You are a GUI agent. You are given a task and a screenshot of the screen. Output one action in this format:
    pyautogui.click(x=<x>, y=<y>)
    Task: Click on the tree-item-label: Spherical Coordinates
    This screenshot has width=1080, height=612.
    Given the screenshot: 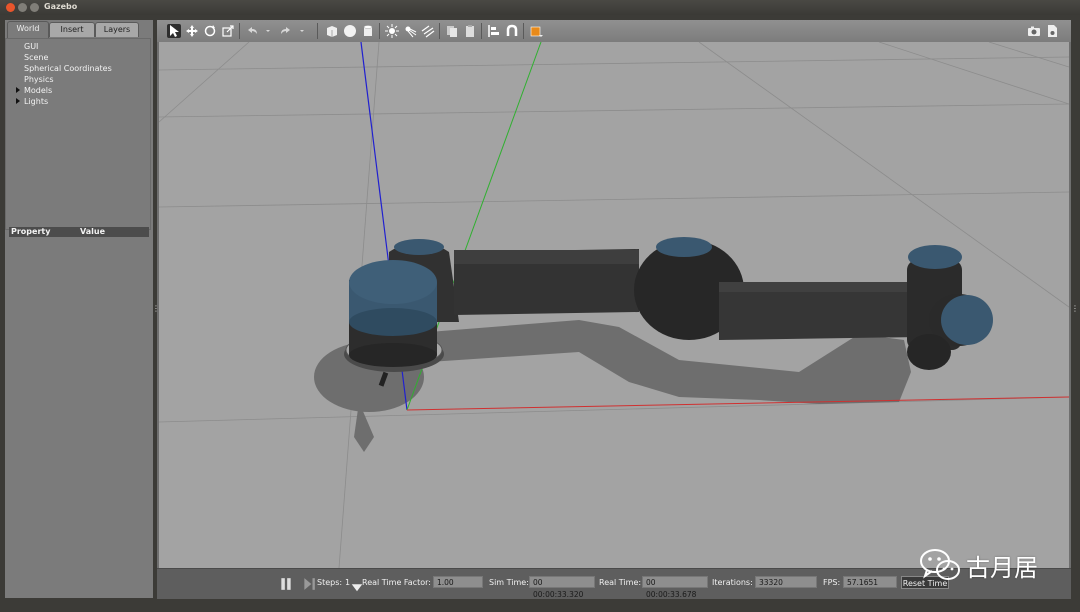 What is the action you would take?
    pyautogui.click(x=68, y=68)
    